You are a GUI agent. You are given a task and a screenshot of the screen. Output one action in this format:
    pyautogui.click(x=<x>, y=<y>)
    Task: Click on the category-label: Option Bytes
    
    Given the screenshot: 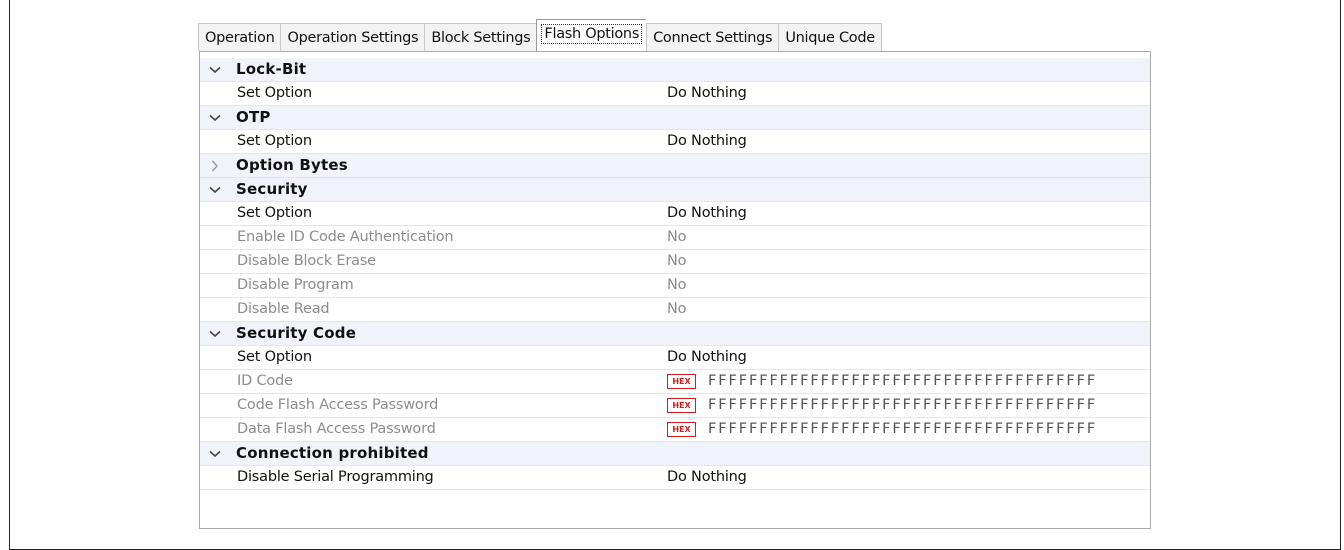 What is the action you would take?
    pyautogui.click(x=292, y=165)
    